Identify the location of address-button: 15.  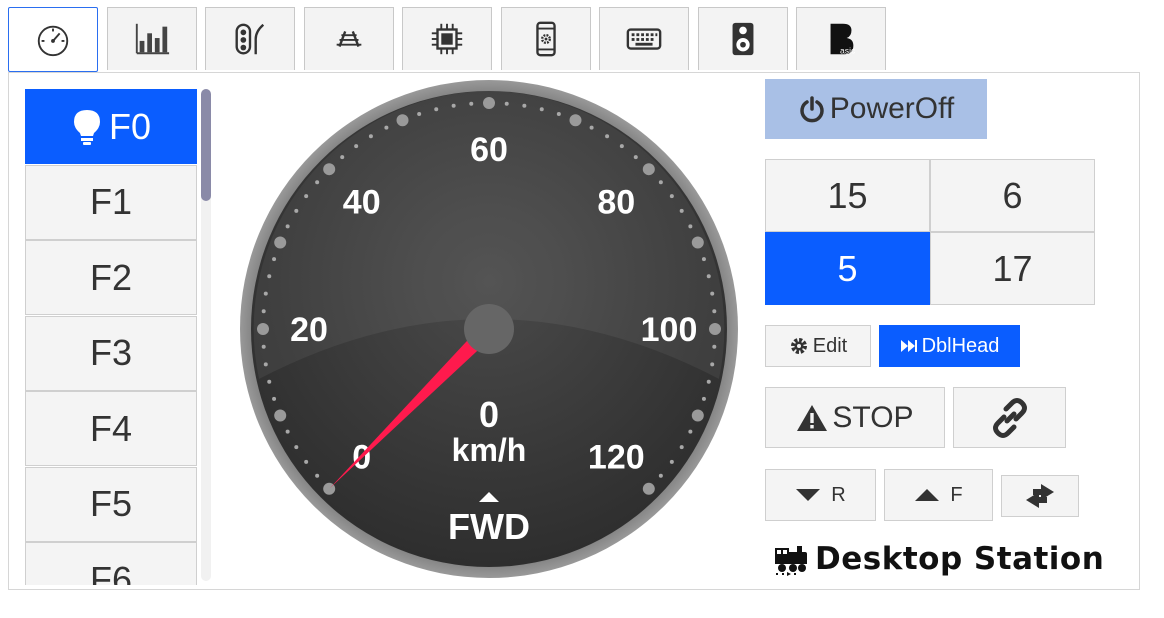
(847, 195).